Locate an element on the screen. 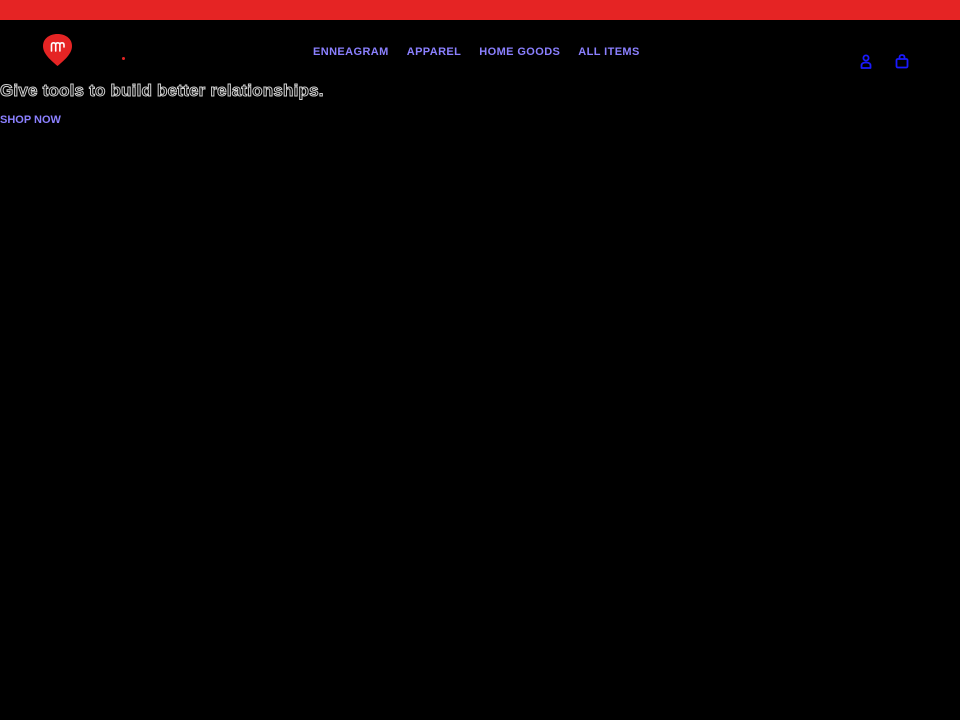 This screenshot has width=960, height=720. cart-button is located at coordinates (902, 61).